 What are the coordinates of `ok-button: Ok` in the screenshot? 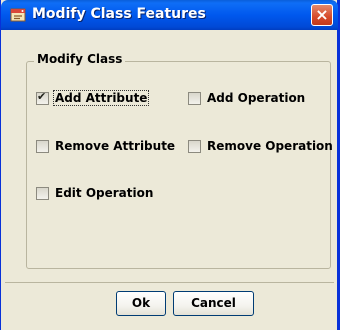 It's located at (141, 303).